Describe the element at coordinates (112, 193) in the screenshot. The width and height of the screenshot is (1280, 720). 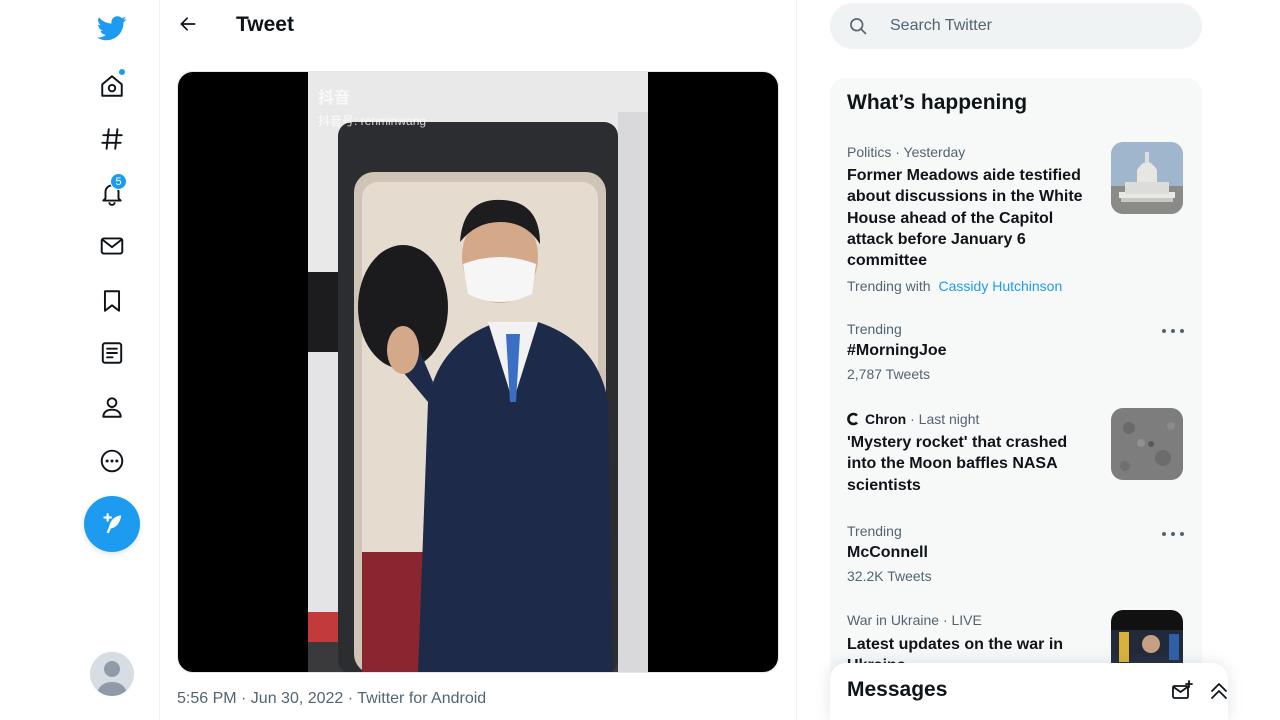
I see `notifications-bell-icon: 5` at that location.